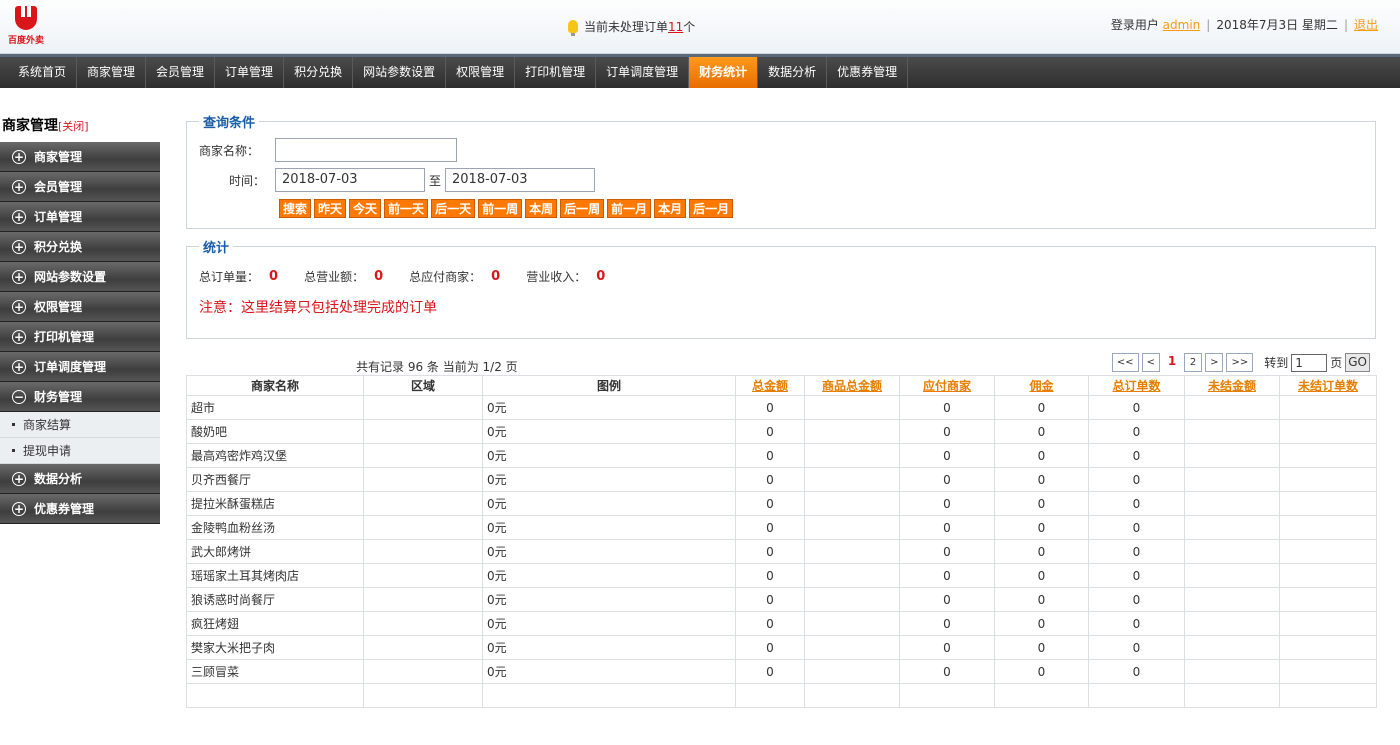 Image resolution: width=1400 pixels, height=745 pixels. I want to click on sidebar-close-link: [关闭], so click(73, 126).